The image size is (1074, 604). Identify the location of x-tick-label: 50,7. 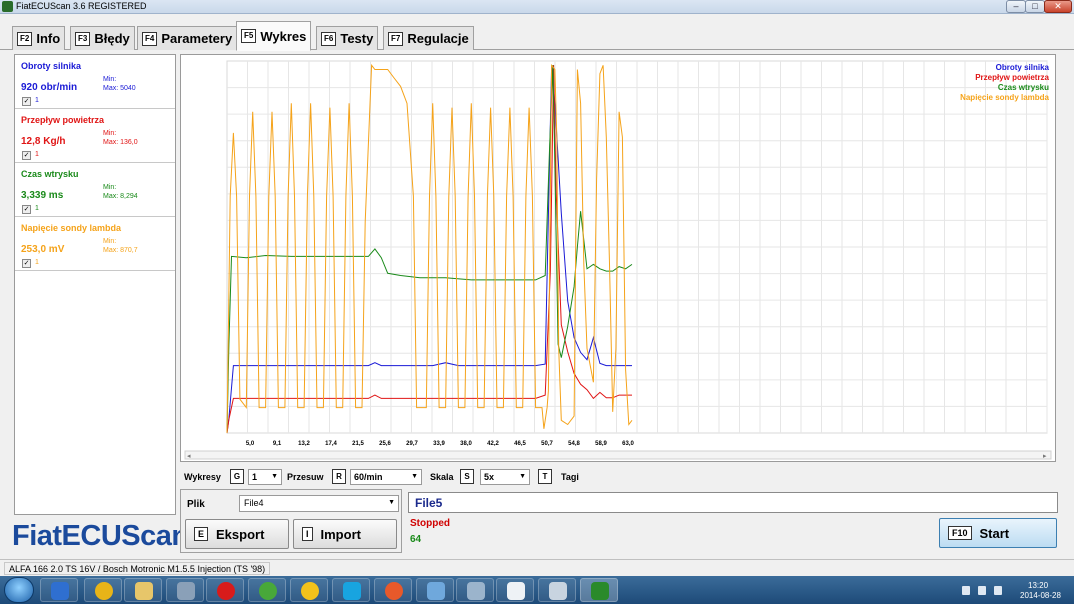
(547, 444).